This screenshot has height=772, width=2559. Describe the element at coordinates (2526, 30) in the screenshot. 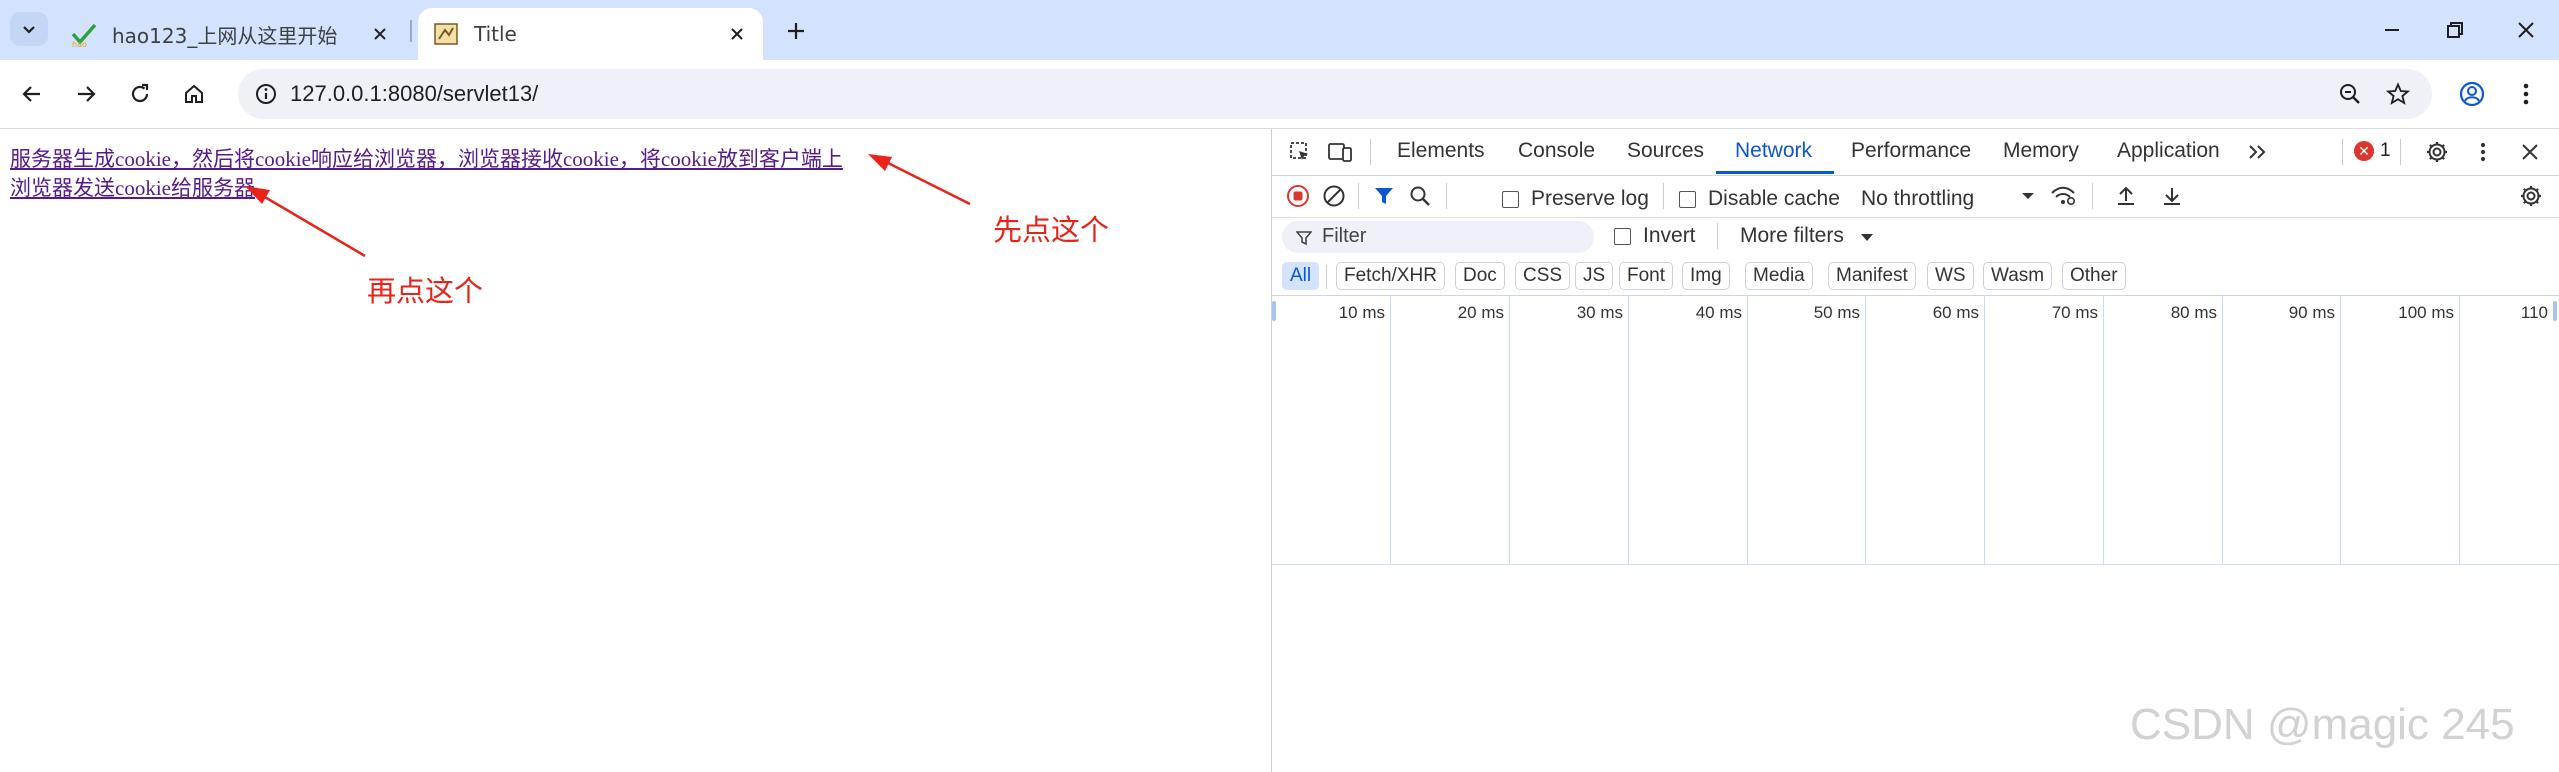

I see `close-window-button` at that location.